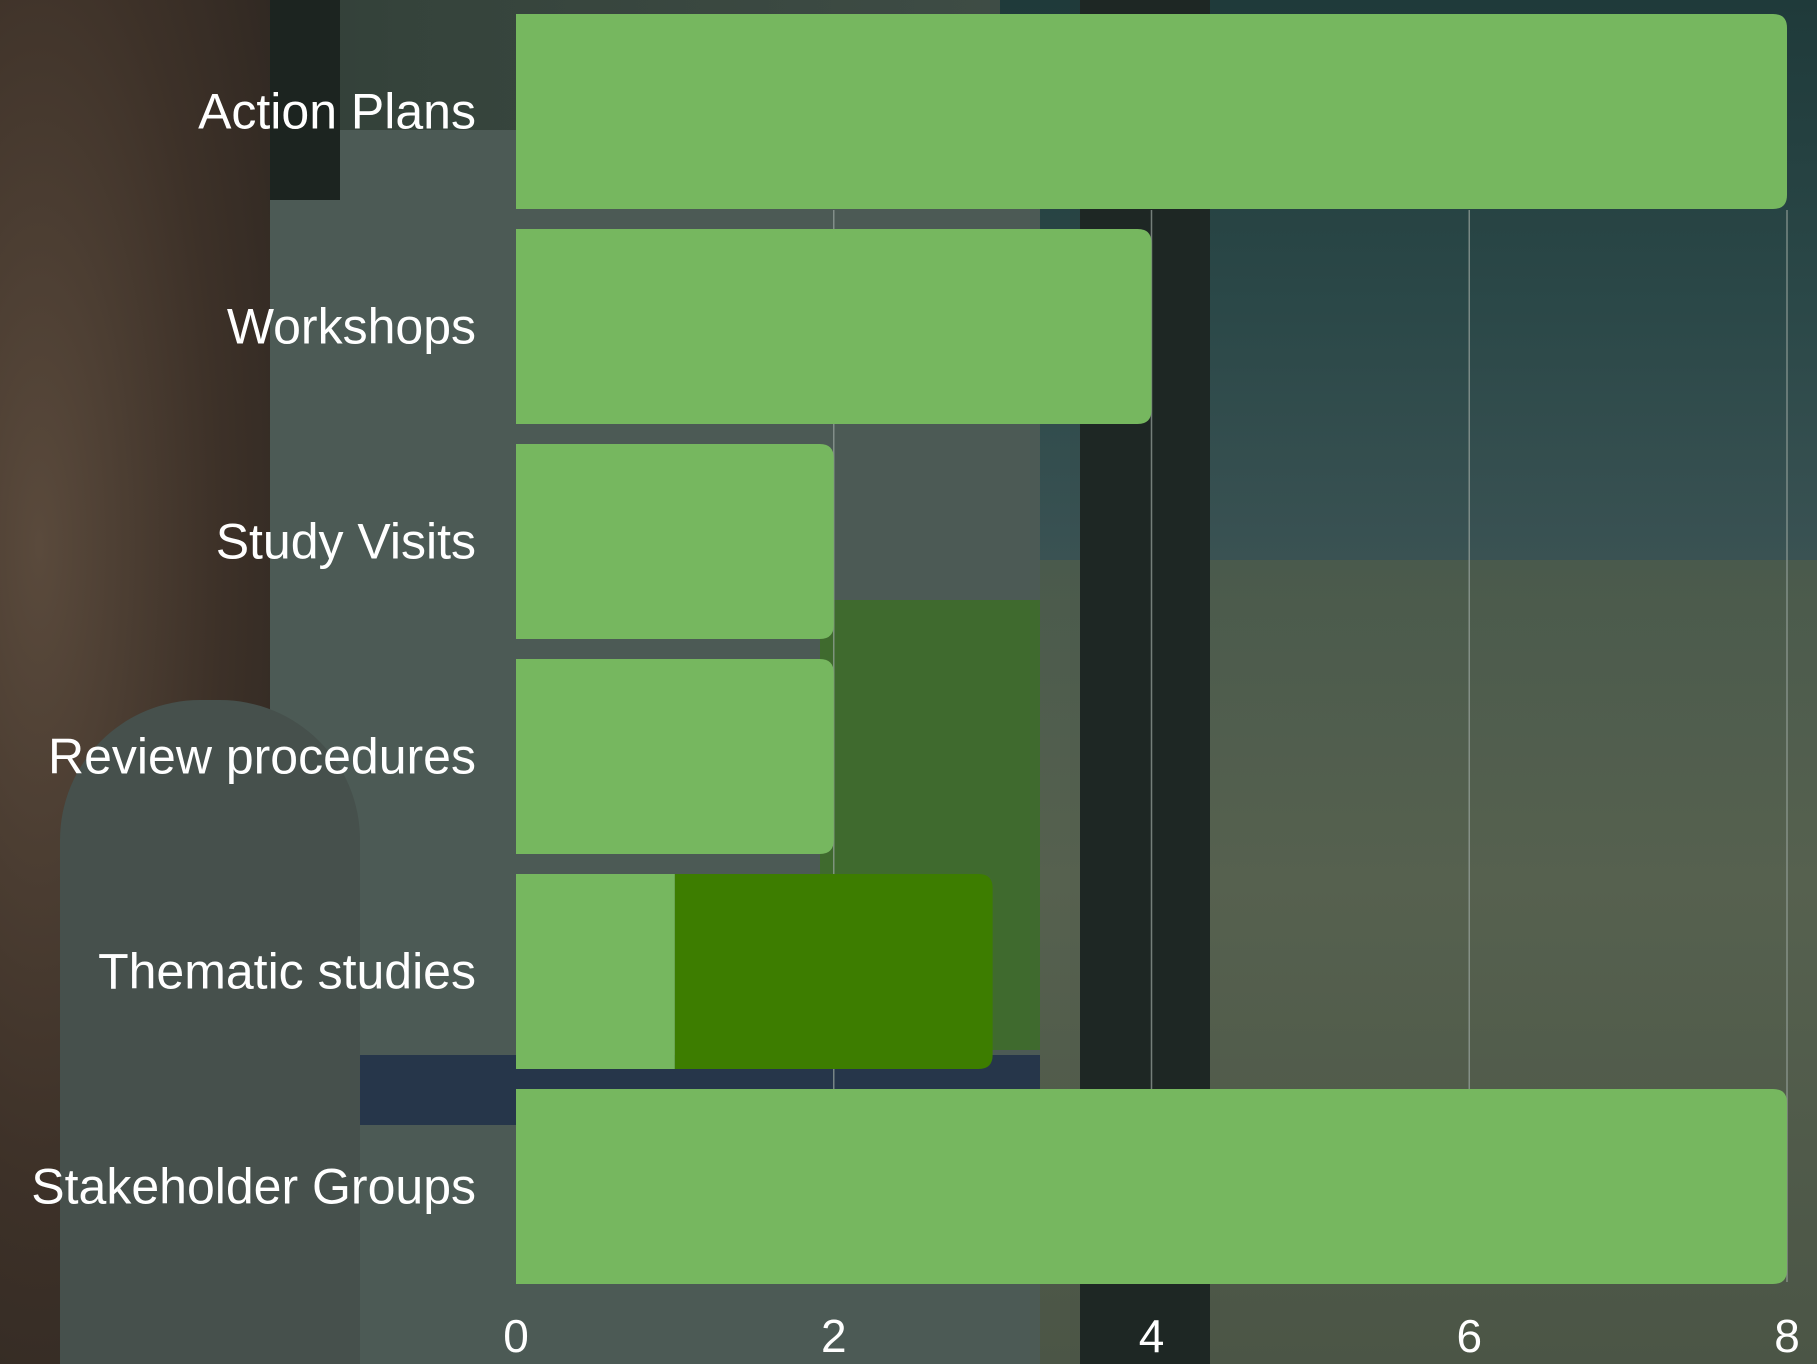  What do you see at coordinates (262, 757) in the screenshot?
I see `category-label: Review procedures` at bounding box center [262, 757].